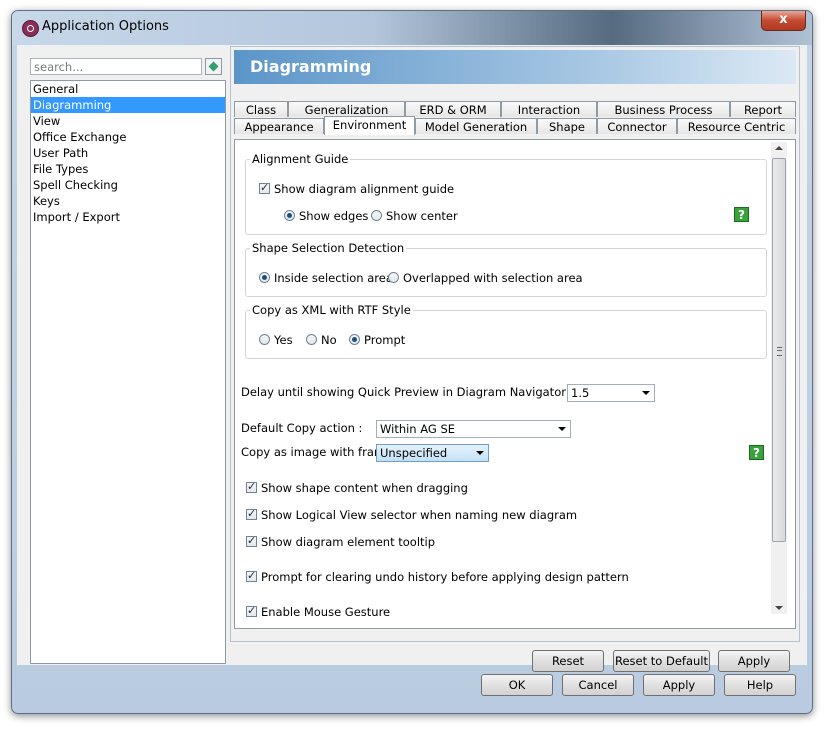 The height and width of the screenshot is (732, 832). What do you see at coordinates (128, 169) in the screenshot?
I see `nav-item-file-types: File Types` at bounding box center [128, 169].